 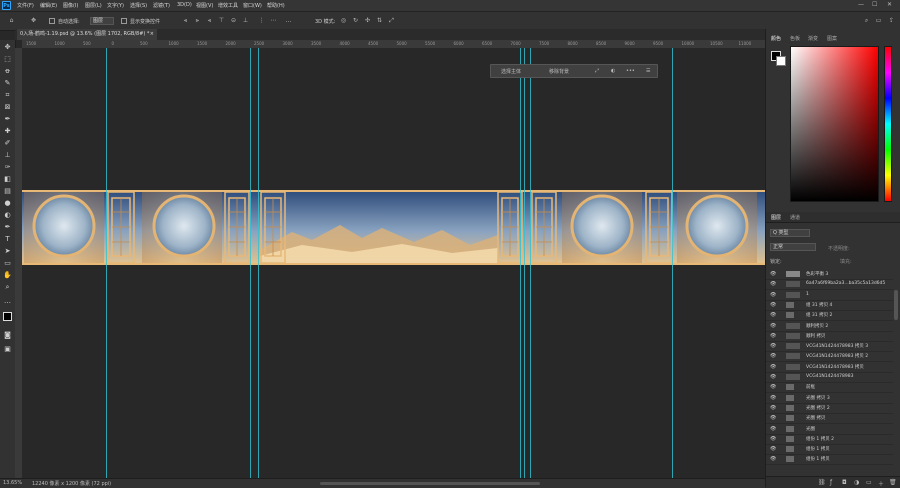 I want to click on menu-image: 图像(I), so click(x=70, y=5).